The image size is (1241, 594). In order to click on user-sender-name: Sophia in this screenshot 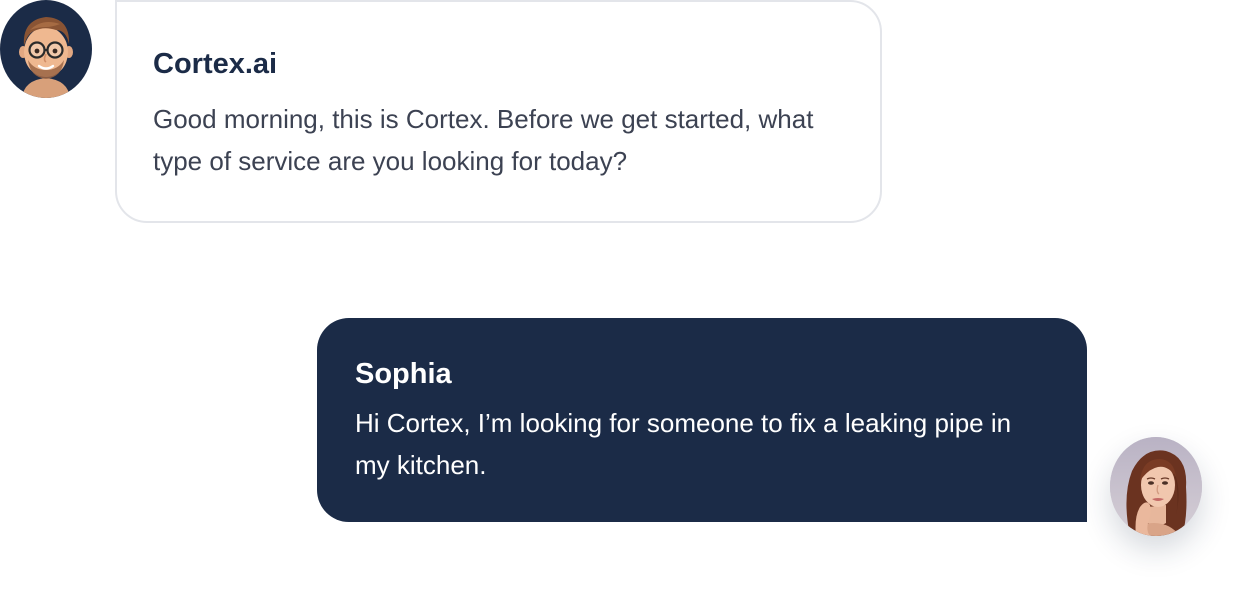, I will do `click(403, 374)`.